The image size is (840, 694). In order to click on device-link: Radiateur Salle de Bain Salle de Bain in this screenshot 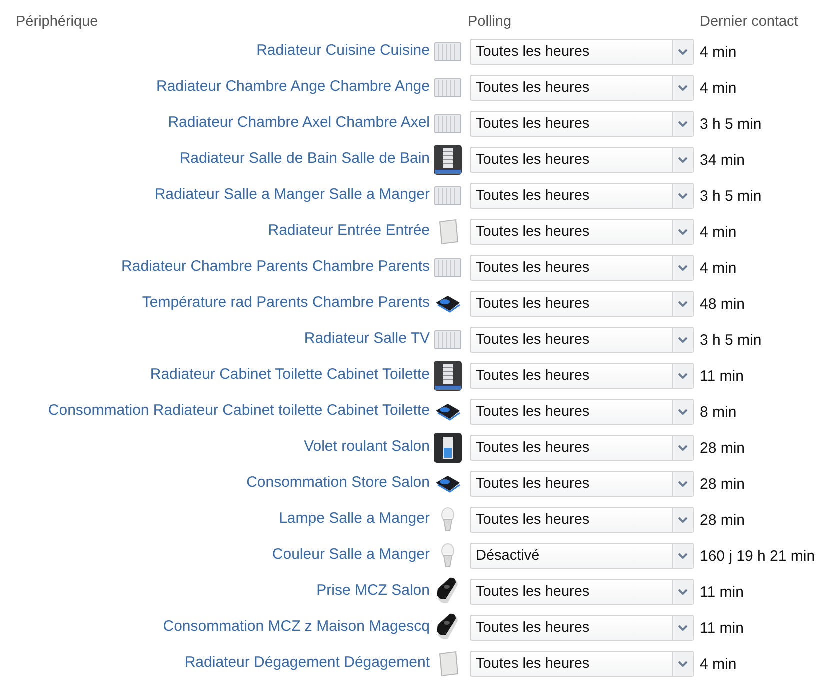, I will do `click(215, 160)`.